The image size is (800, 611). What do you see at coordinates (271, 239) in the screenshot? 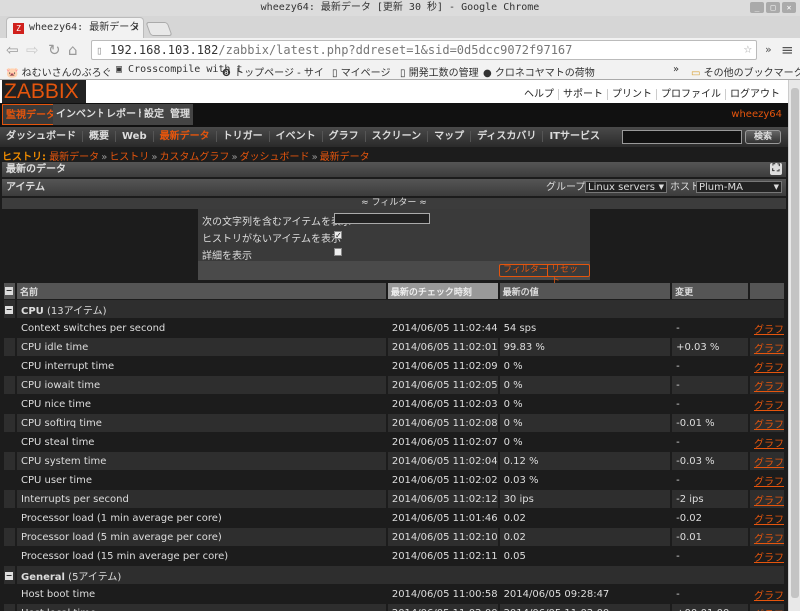
I see `filter-no-history-label: ヒストリがないアイテムを表示` at bounding box center [271, 239].